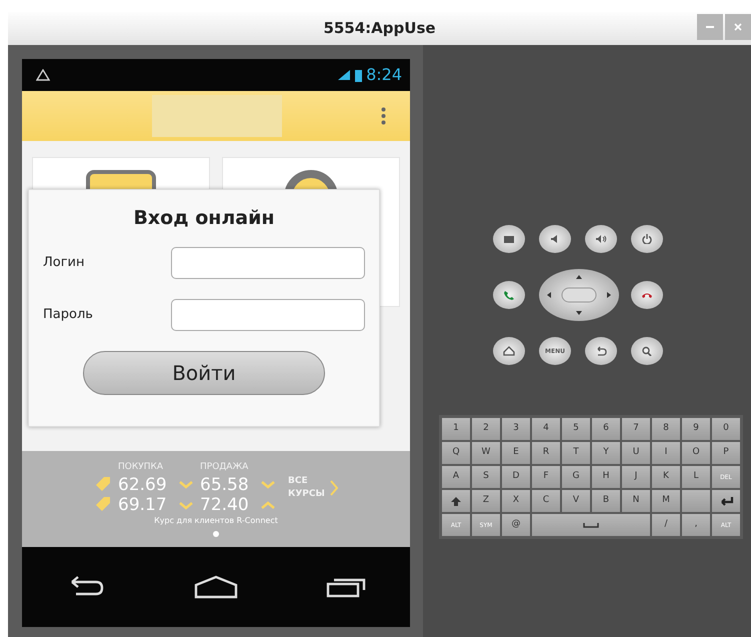  What do you see at coordinates (666, 501) in the screenshot?
I see `keyboard-key: M` at bounding box center [666, 501].